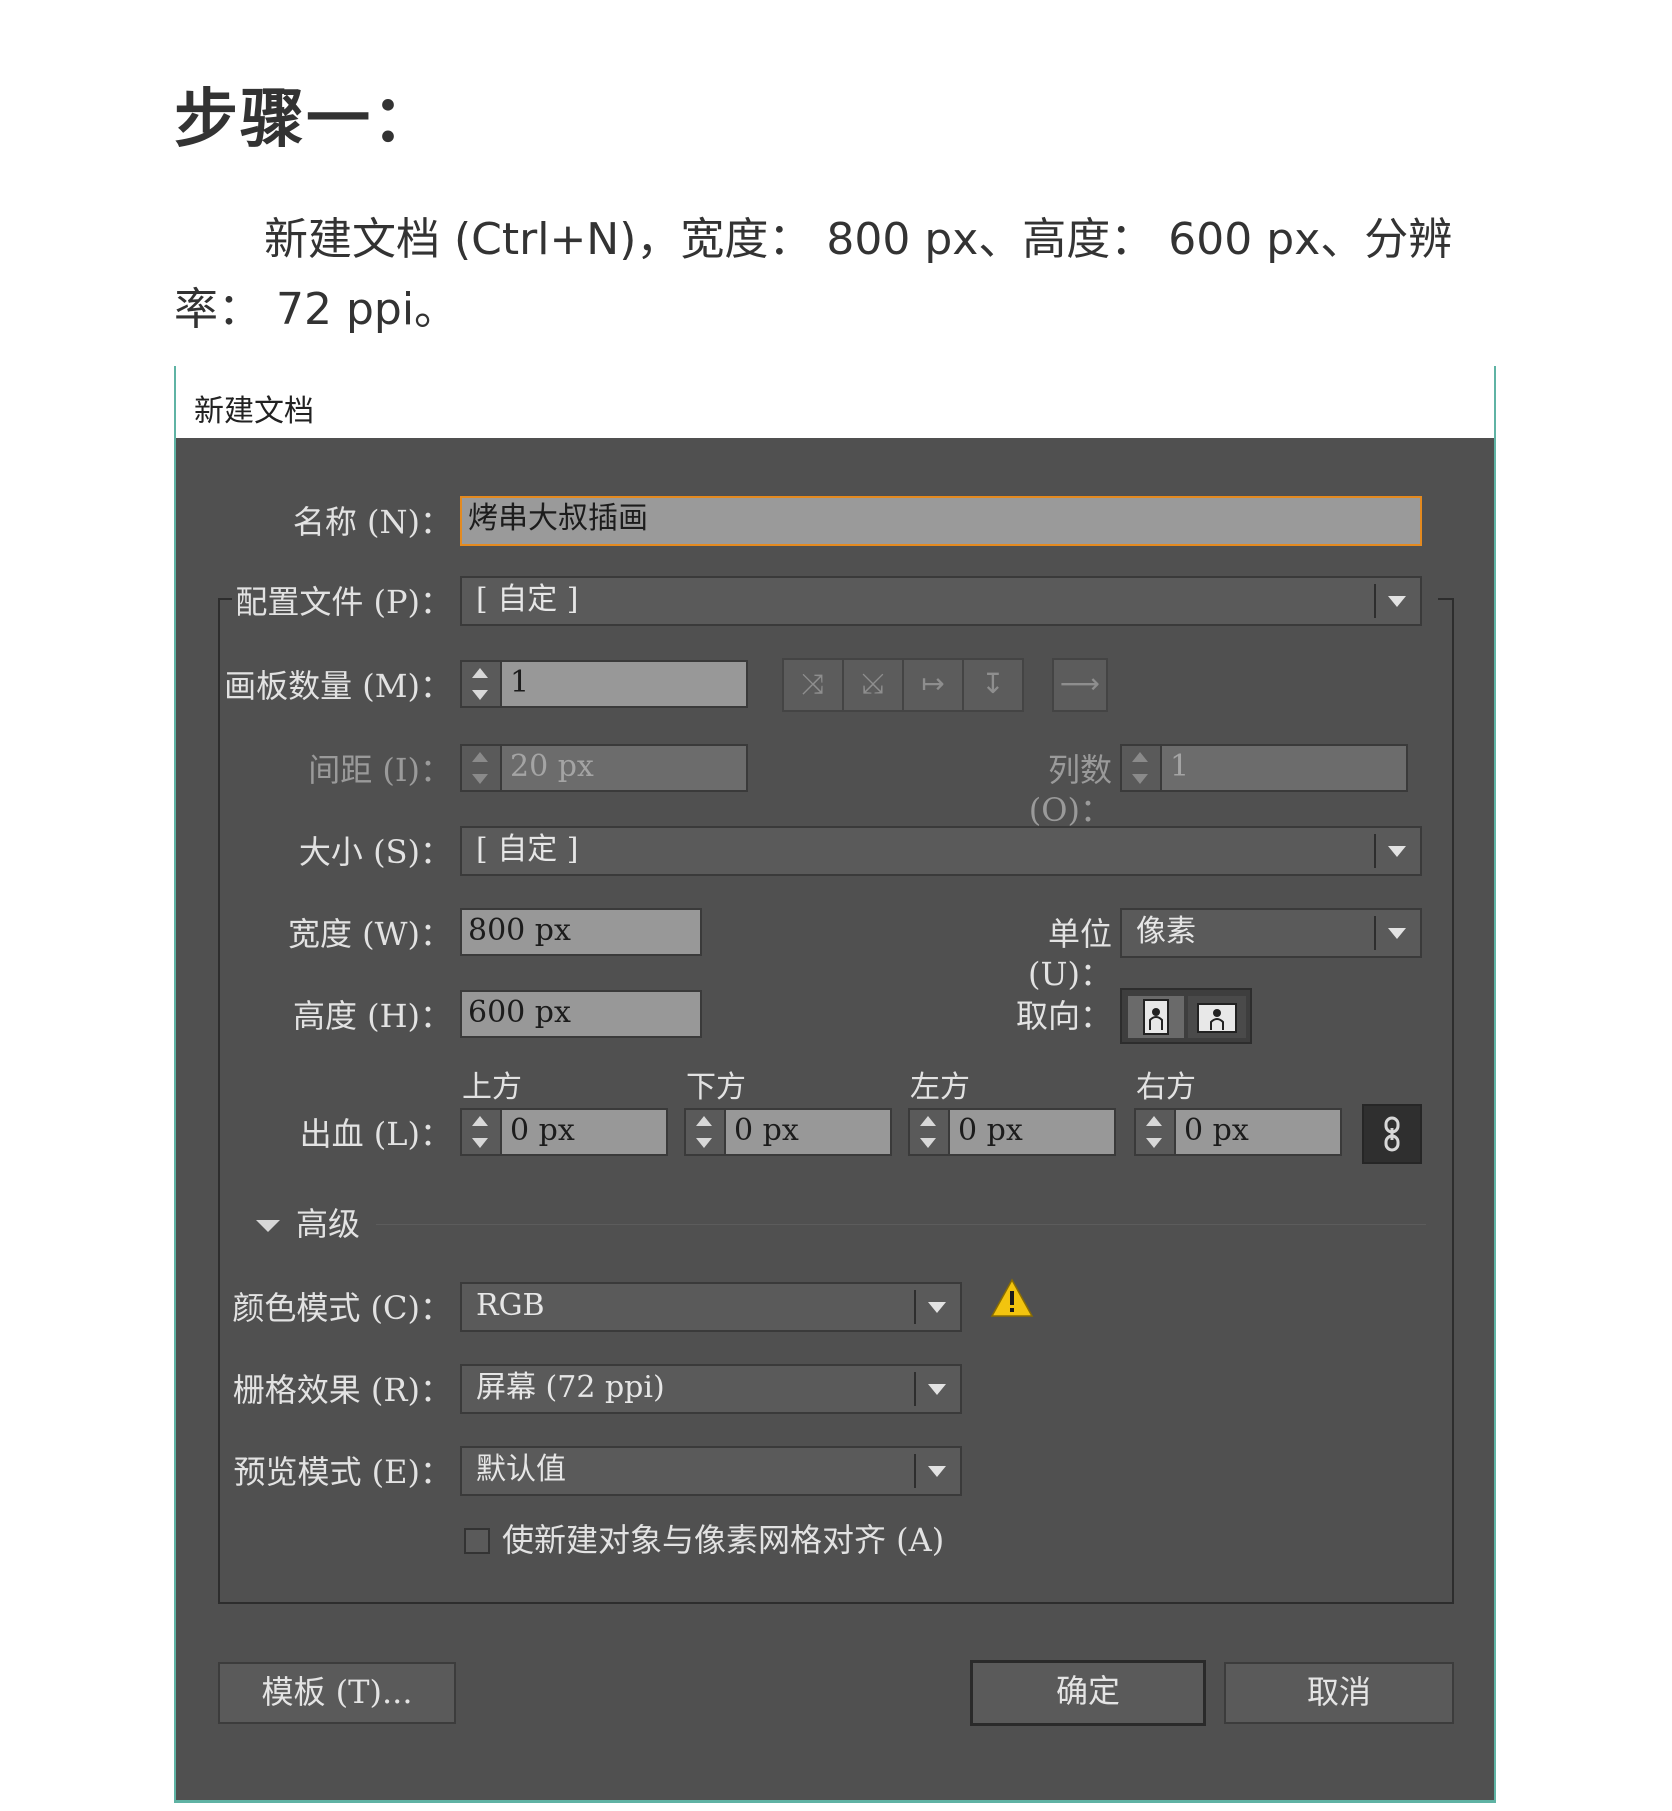 The width and height of the screenshot is (1672, 1811). I want to click on preview-value: 默认值, so click(521, 1469).